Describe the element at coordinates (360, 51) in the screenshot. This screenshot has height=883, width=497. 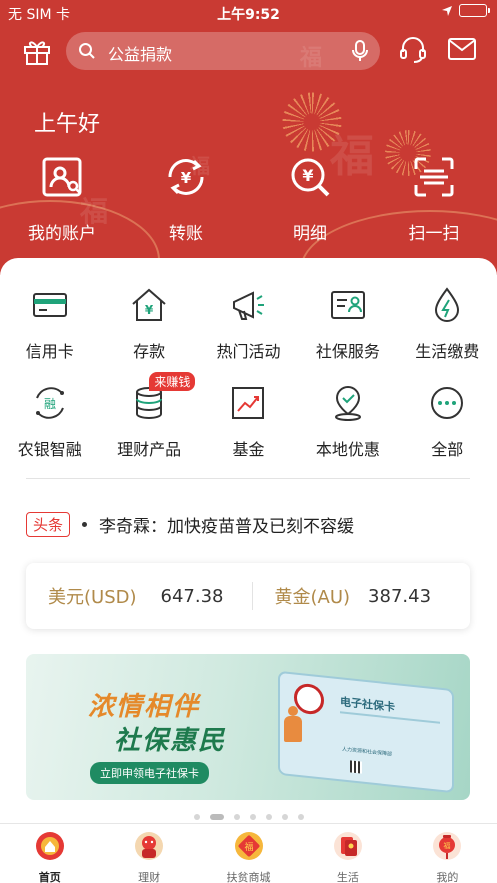
I see `microphone-icon` at that location.